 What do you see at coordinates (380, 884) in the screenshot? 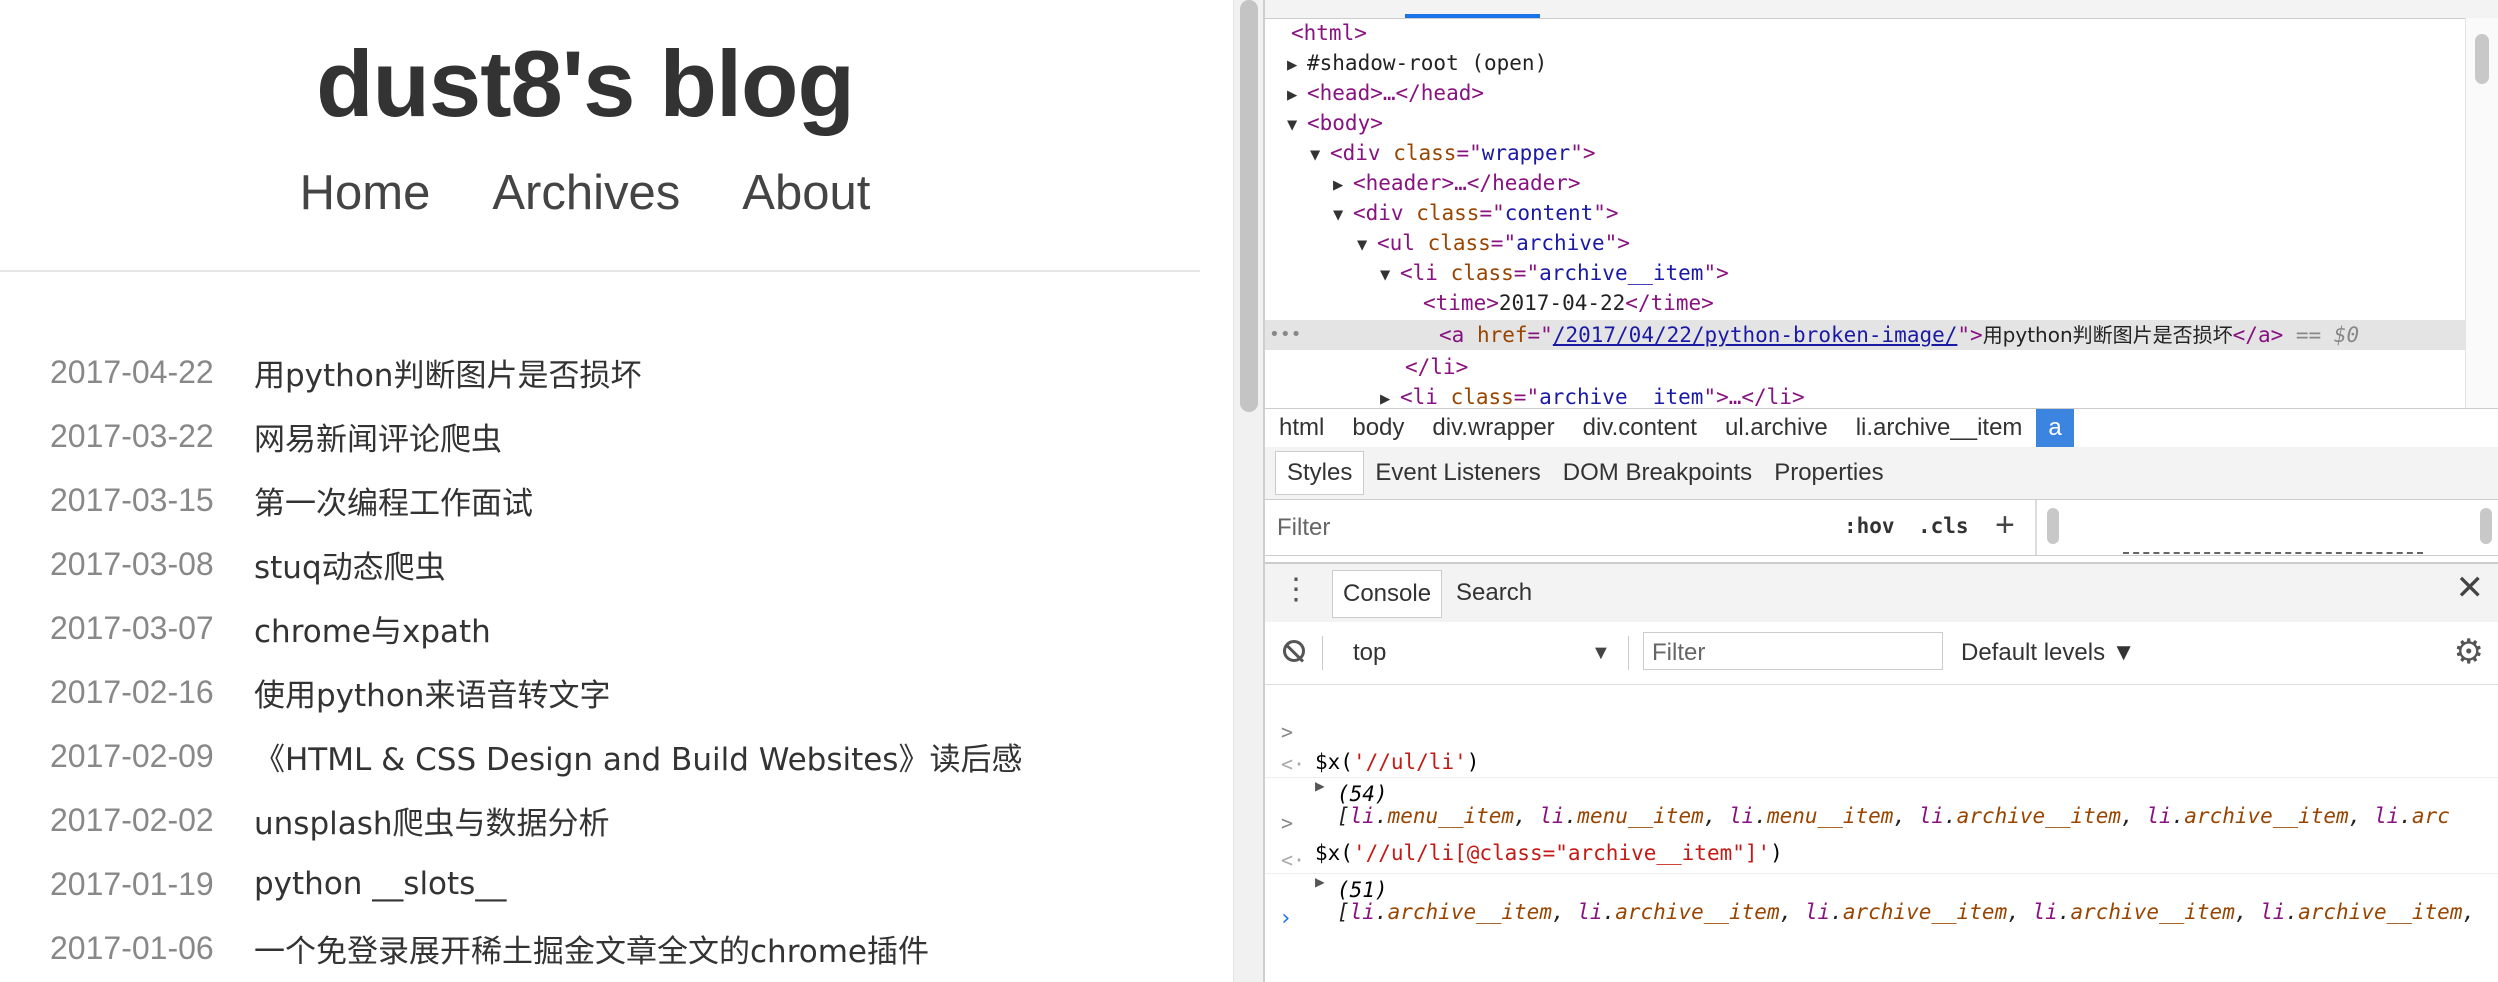
I see `archive-link: python __slots__` at bounding box center [380, 884].